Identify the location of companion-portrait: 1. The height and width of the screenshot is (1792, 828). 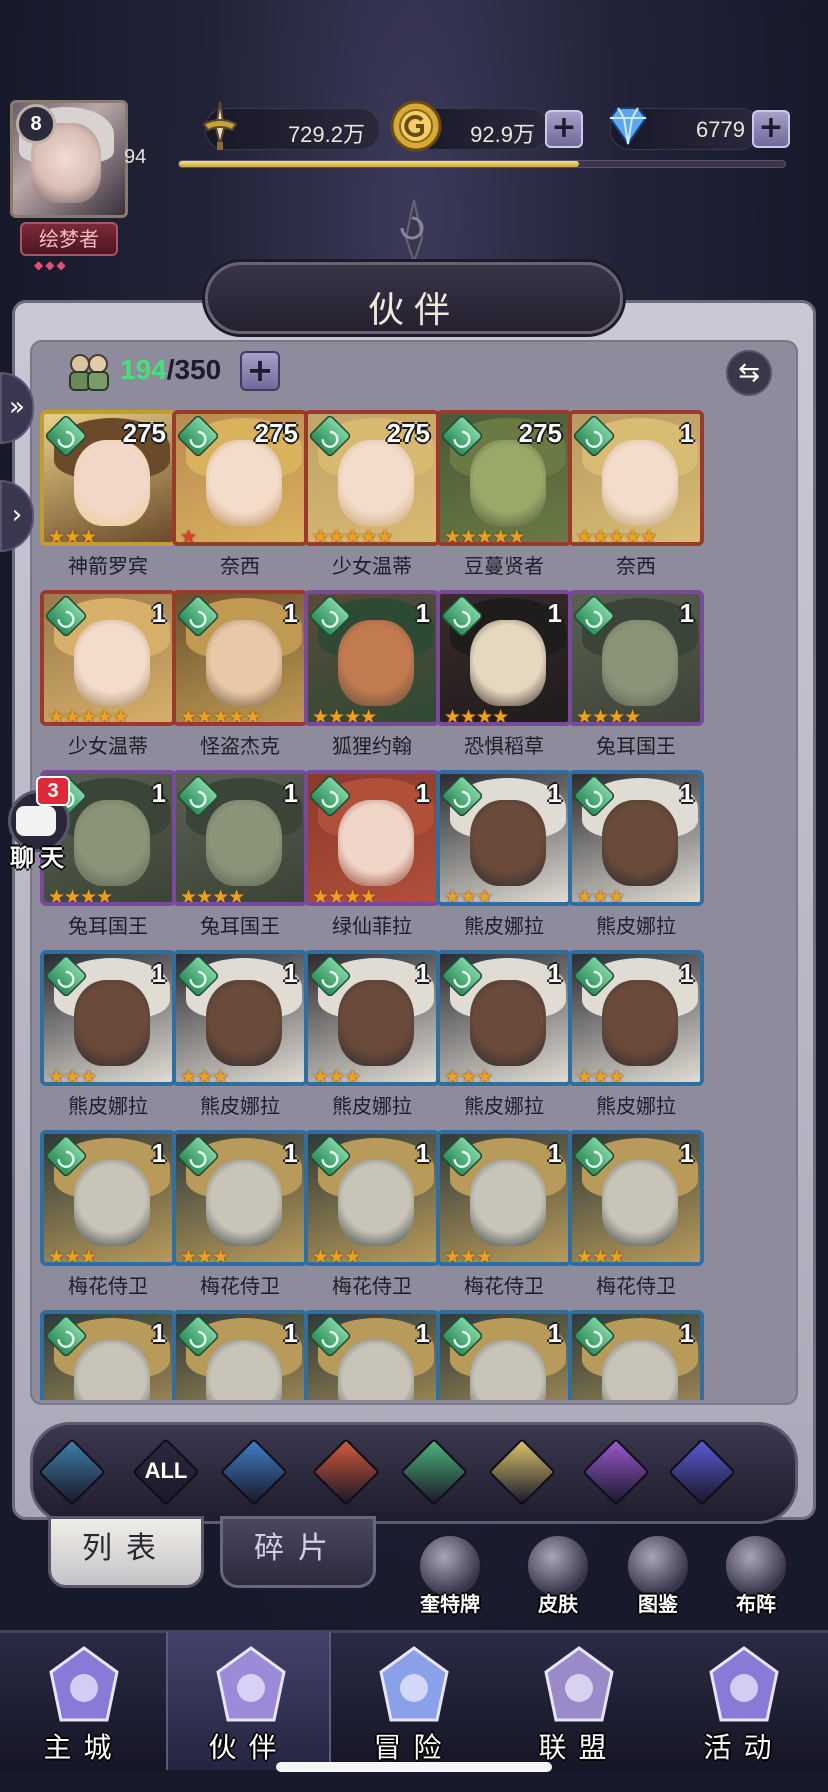
(504, 1355).